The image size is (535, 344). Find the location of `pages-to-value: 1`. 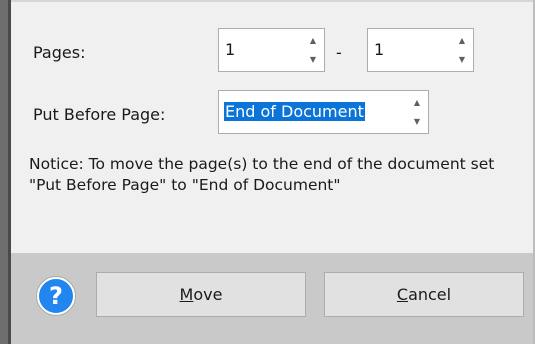

pages-to-value: 1 is located at coordinates (379, 50).